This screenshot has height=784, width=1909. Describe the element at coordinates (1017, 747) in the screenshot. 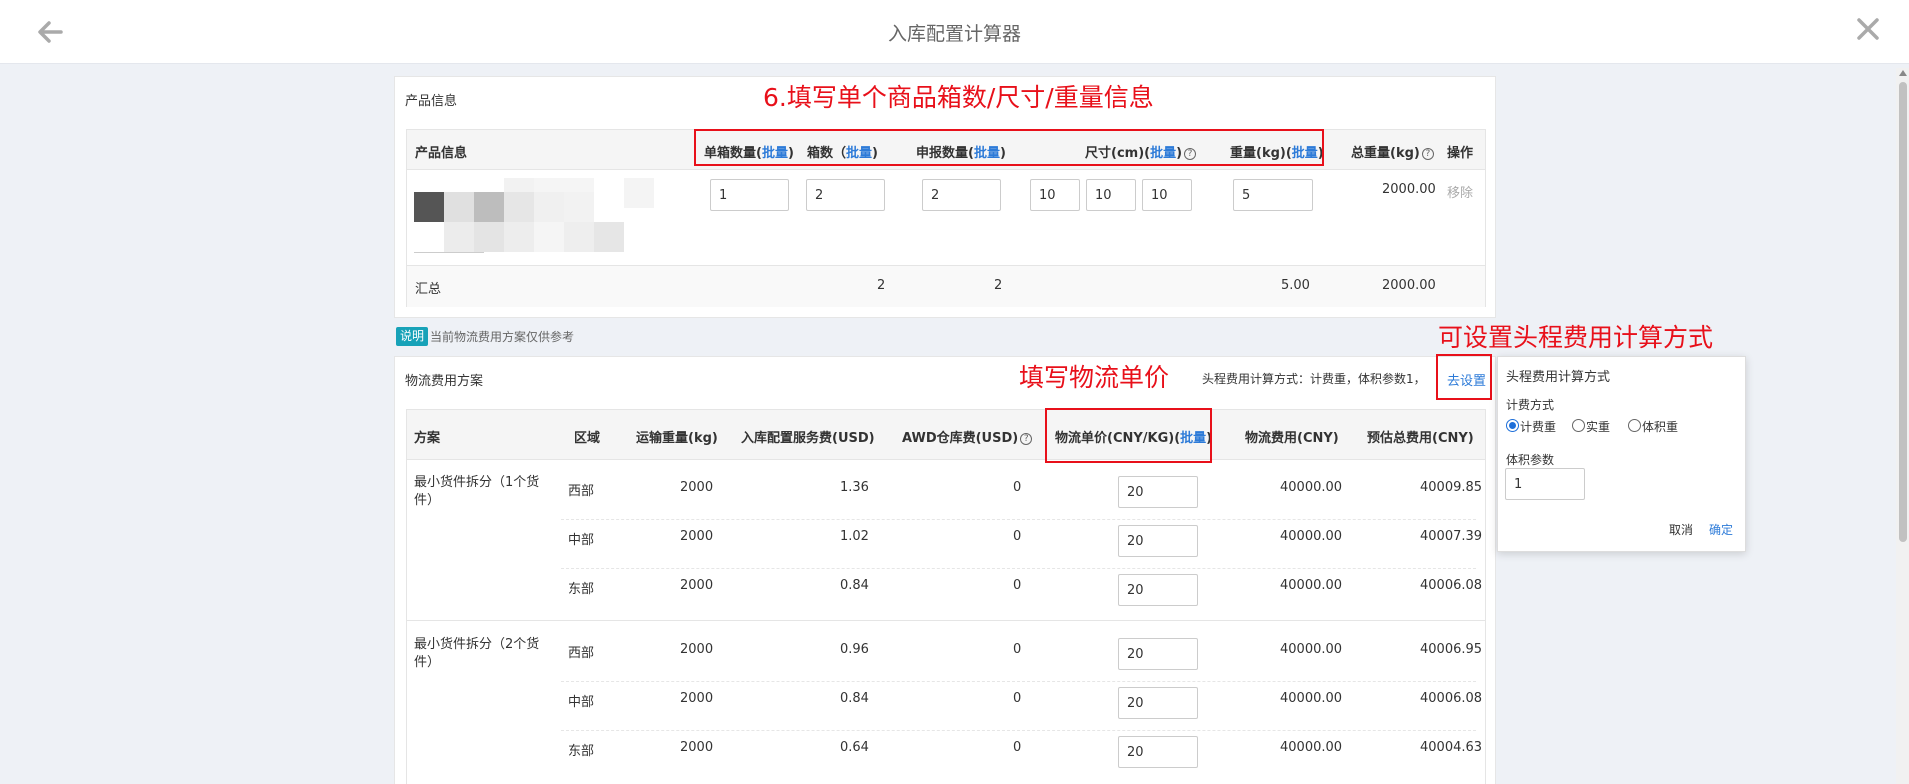

I see `g2-r3-awd-fee: 0` at that location.